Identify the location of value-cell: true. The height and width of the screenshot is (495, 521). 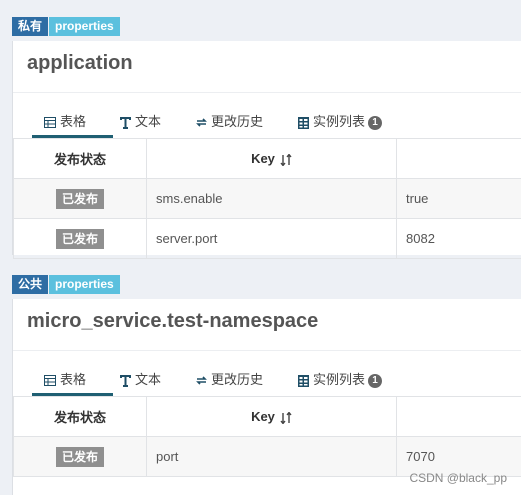
(458, 198).